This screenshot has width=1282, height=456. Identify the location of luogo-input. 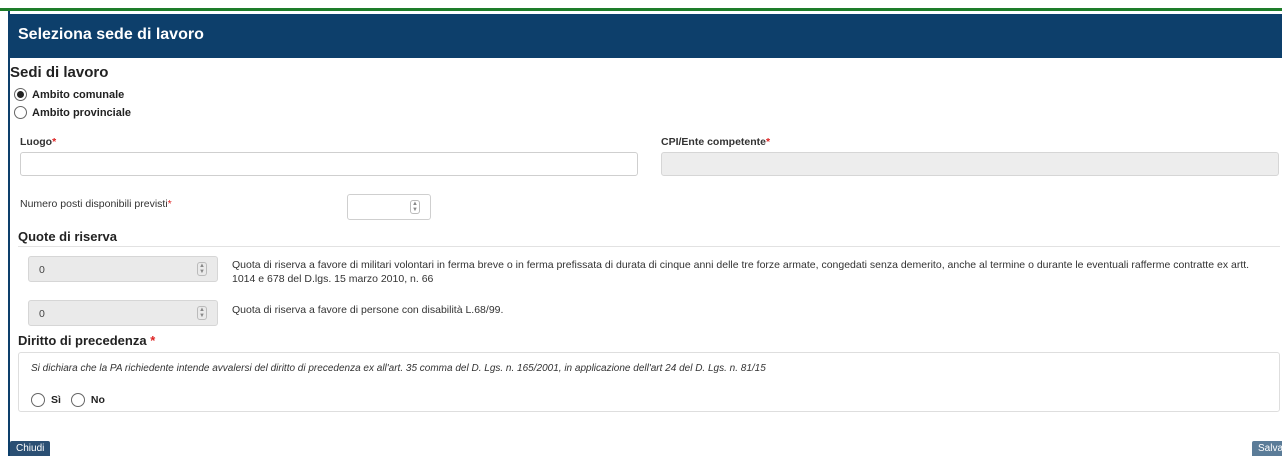
(329, 164).